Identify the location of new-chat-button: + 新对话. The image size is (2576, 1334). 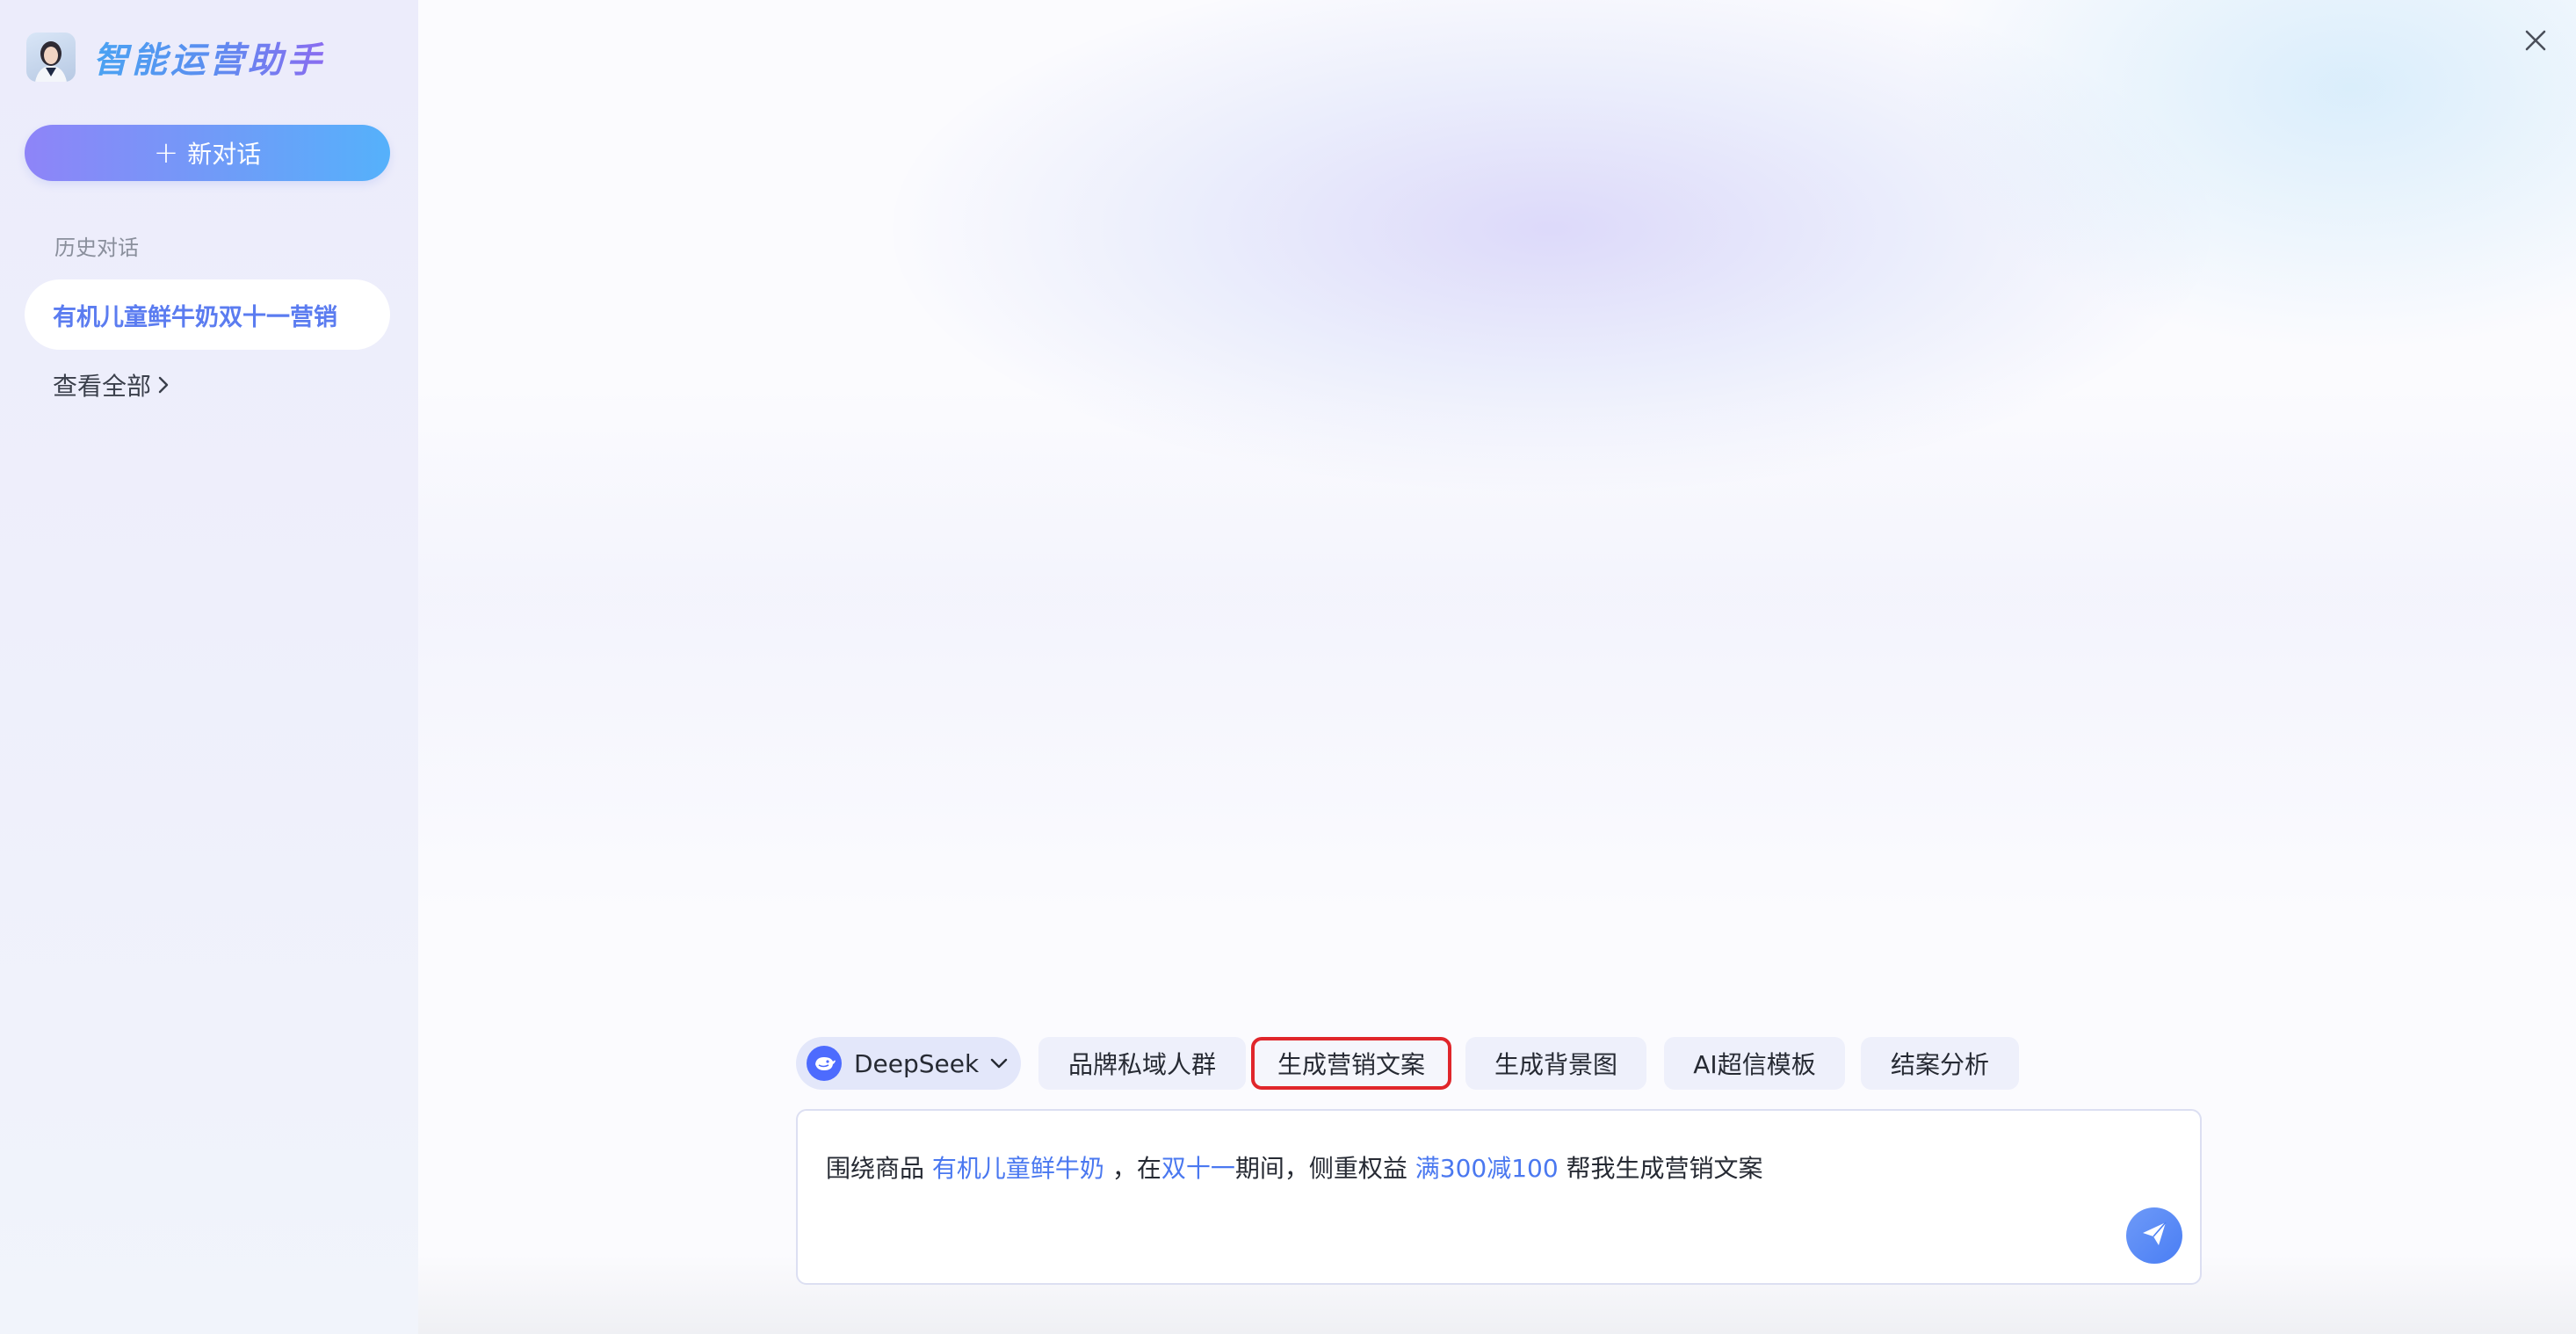
(207, 153).